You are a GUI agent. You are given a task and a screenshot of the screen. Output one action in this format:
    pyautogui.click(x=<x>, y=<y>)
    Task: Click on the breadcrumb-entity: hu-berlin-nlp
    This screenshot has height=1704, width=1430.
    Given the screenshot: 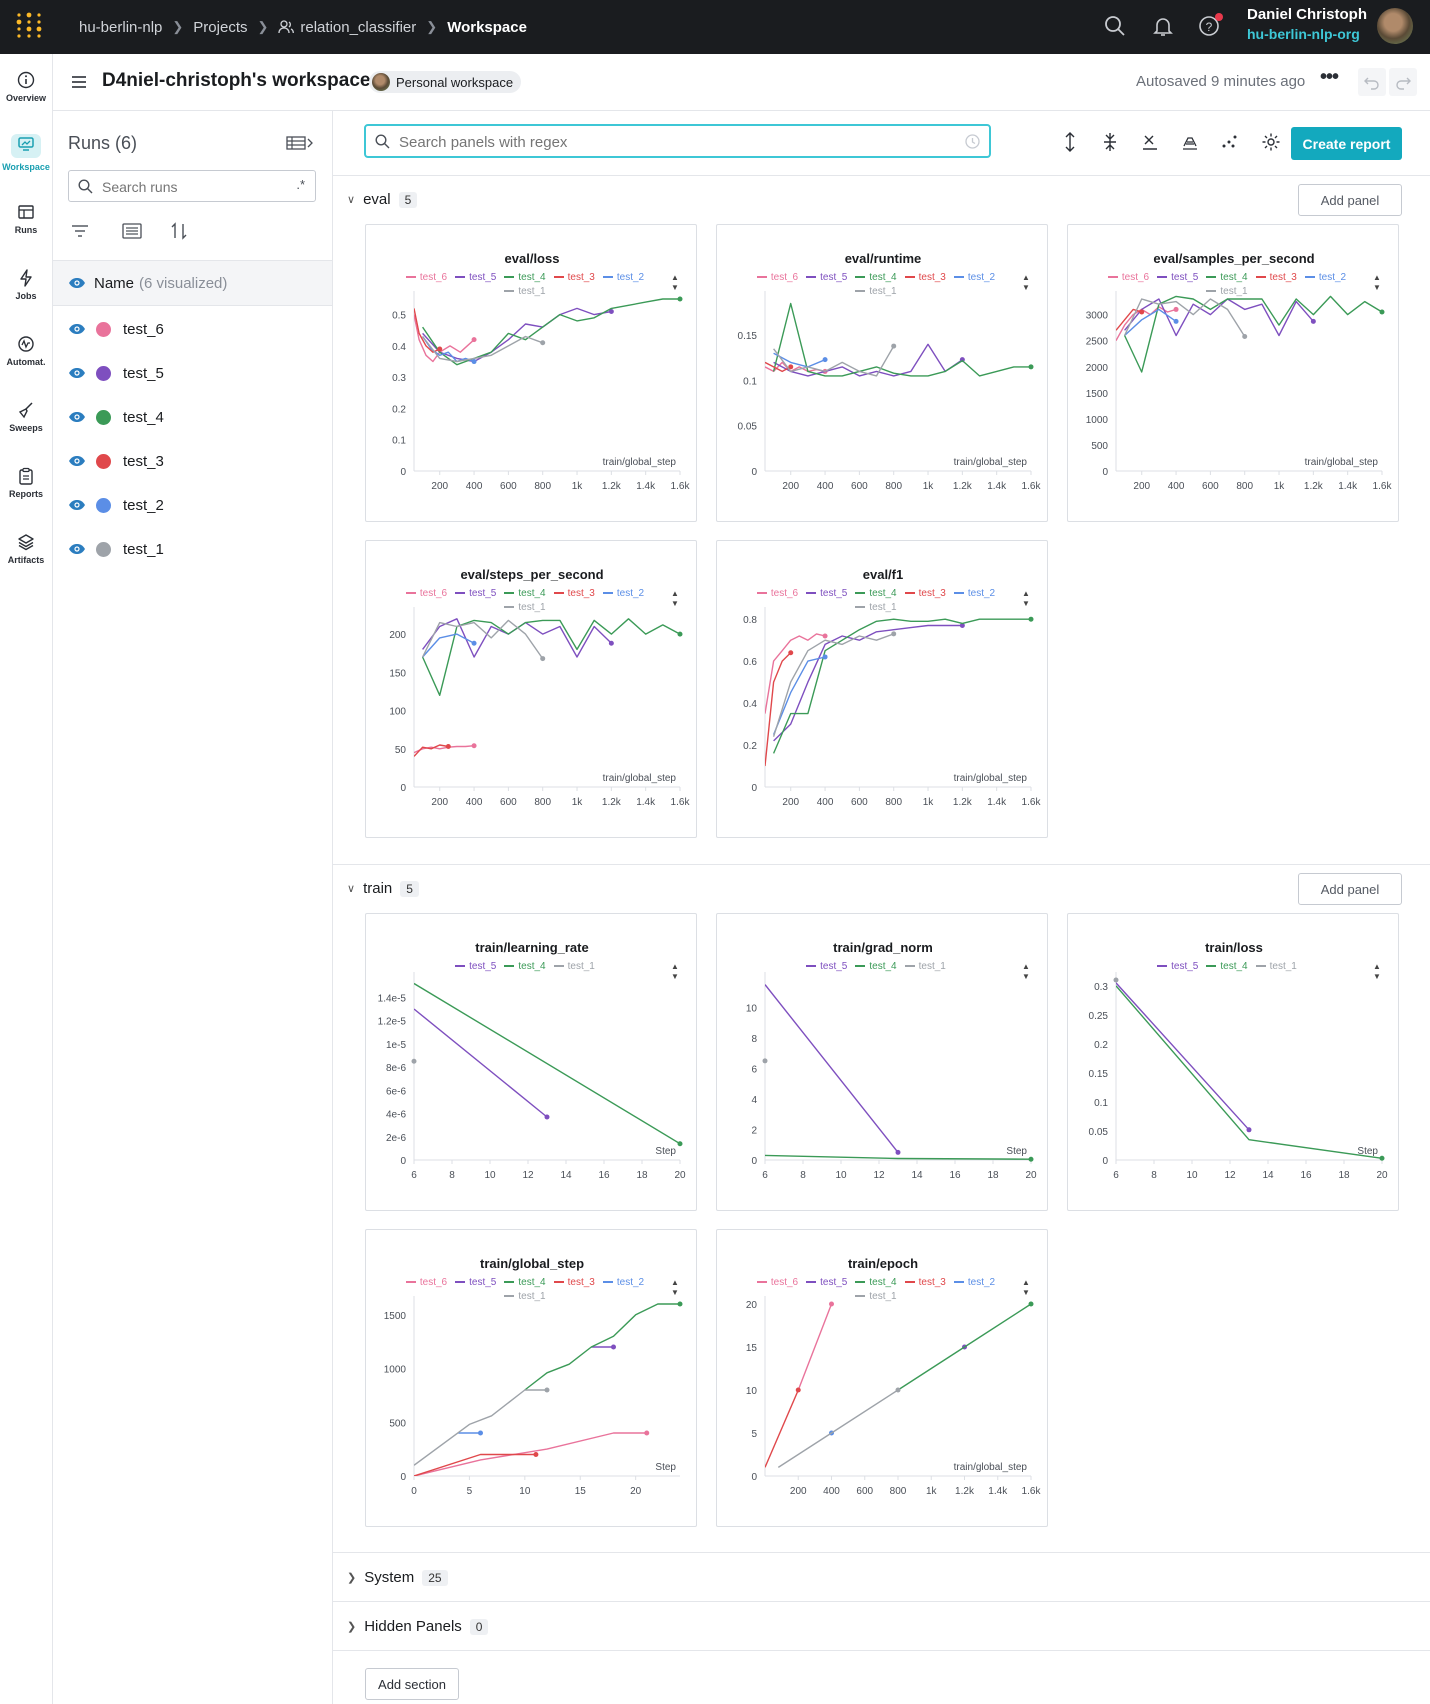 What is the action you would take?
    pyautogui.click(x=120, y=27)
    